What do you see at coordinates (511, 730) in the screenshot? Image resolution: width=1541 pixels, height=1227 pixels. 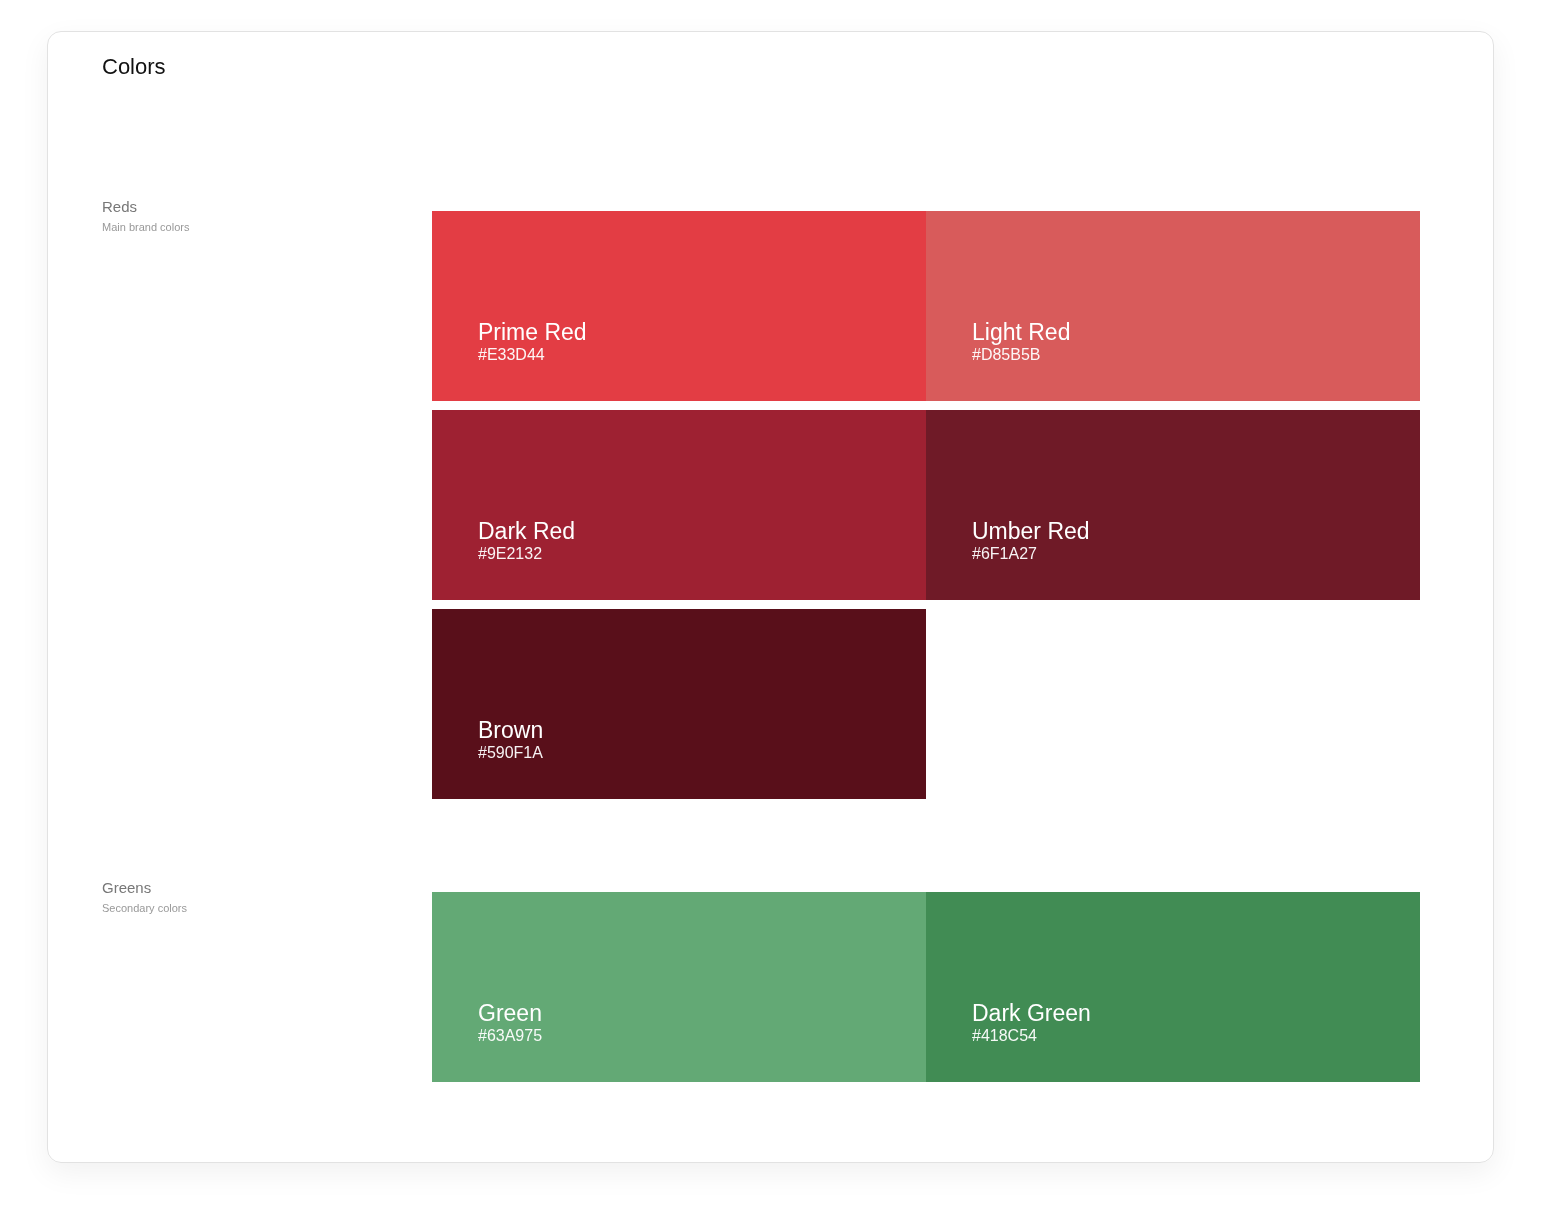 I see `color-name: Brown` at bounding box center [511, 730].